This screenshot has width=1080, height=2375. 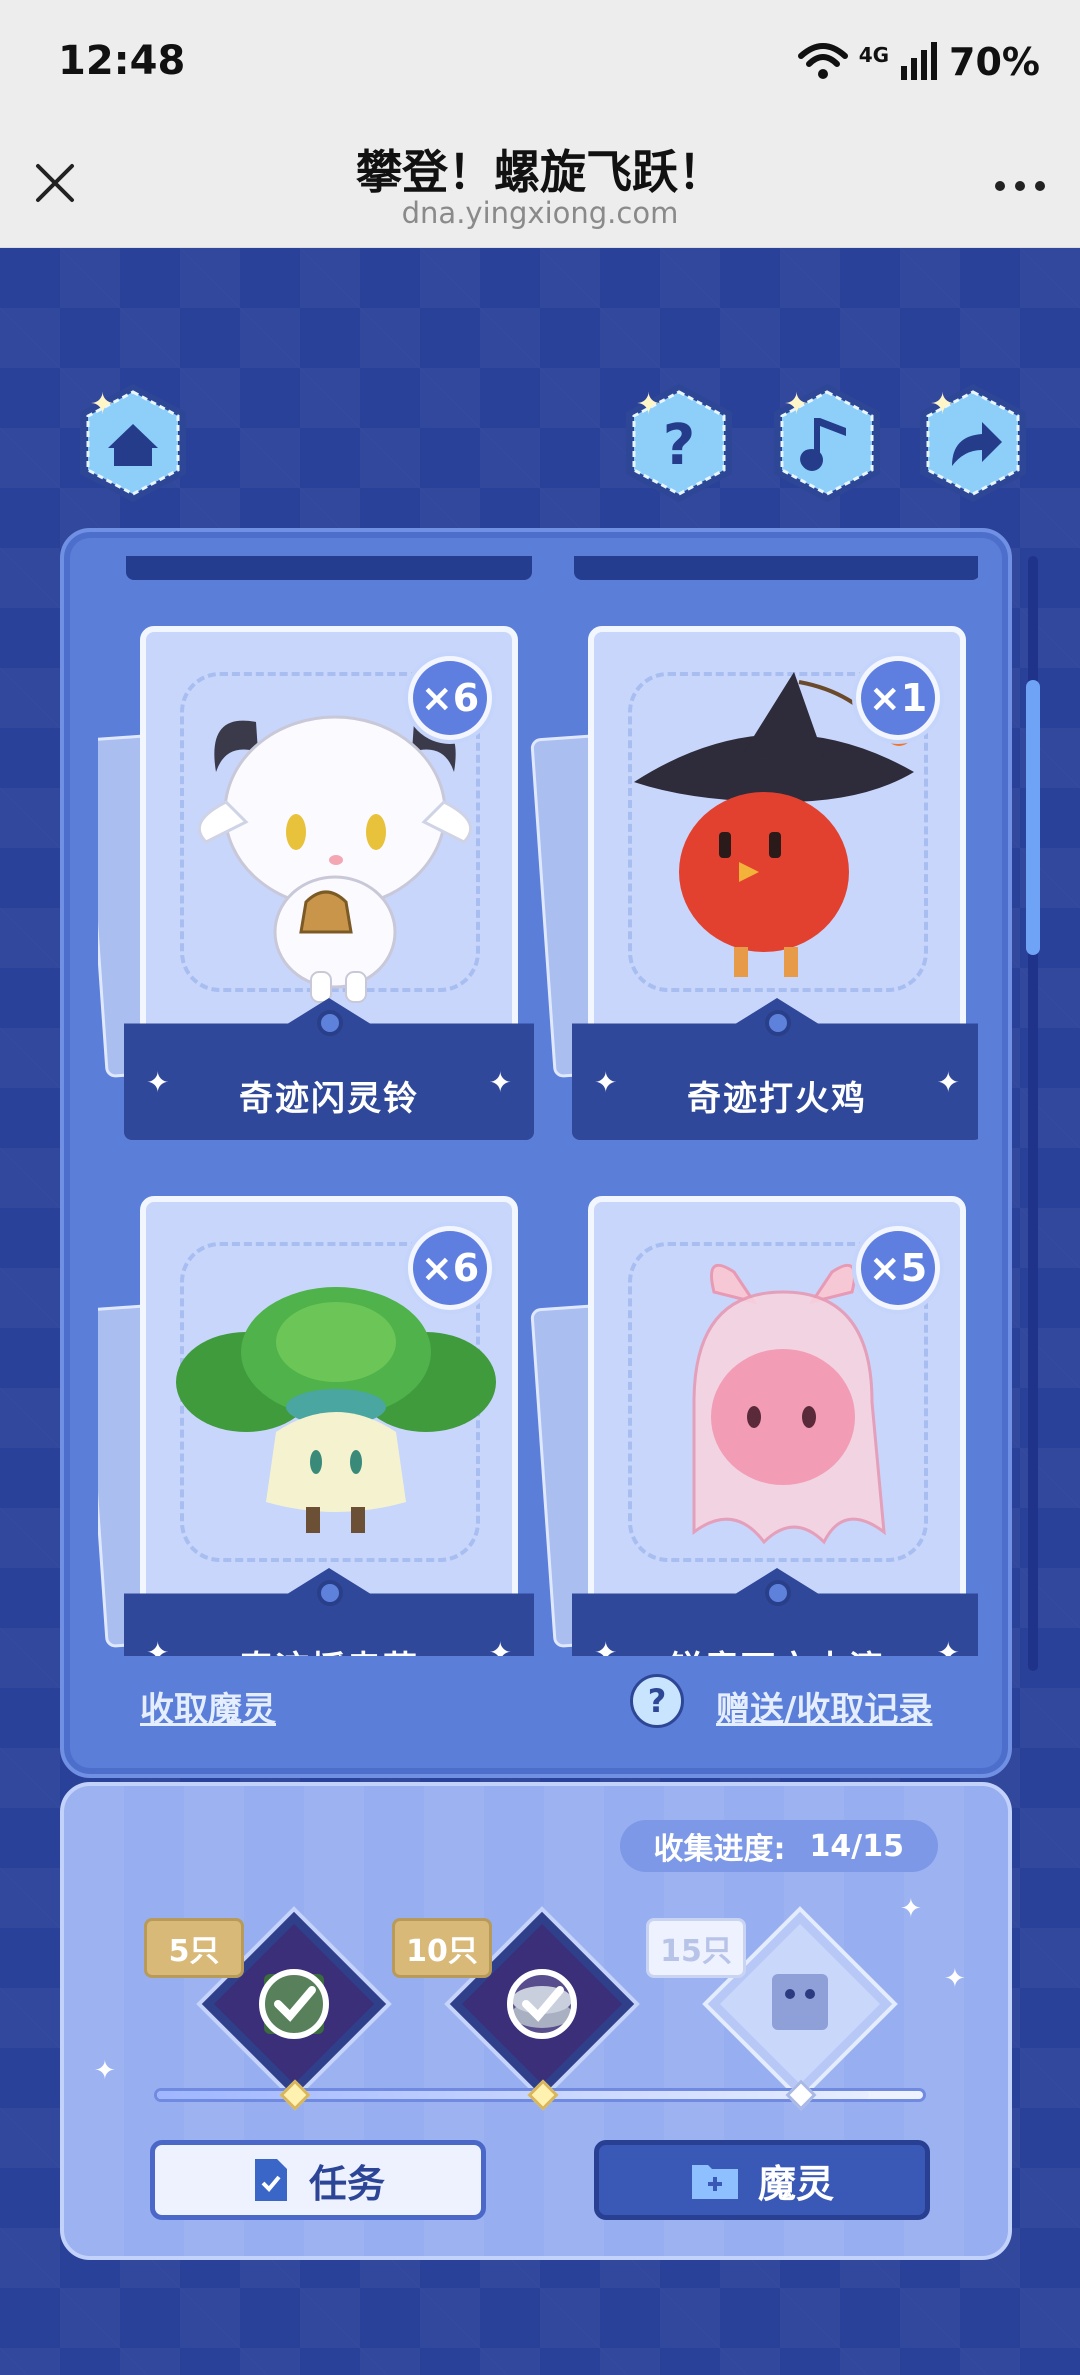 What do you see at coordinates (719, 1849) in the screenshot?
I see `progress-label-text: 收集进度:` at bounding box center [719, 1849].